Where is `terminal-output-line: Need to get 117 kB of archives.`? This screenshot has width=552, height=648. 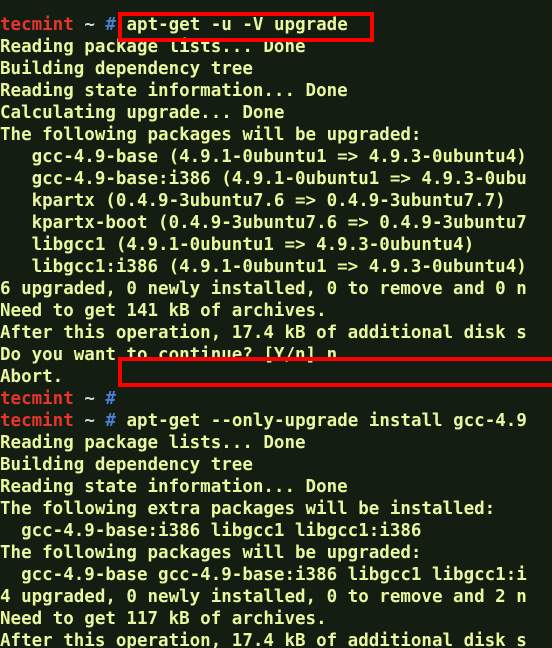 terminal-output-line: Need to get 117 kB of archives. is located at coordinates (276, 619).